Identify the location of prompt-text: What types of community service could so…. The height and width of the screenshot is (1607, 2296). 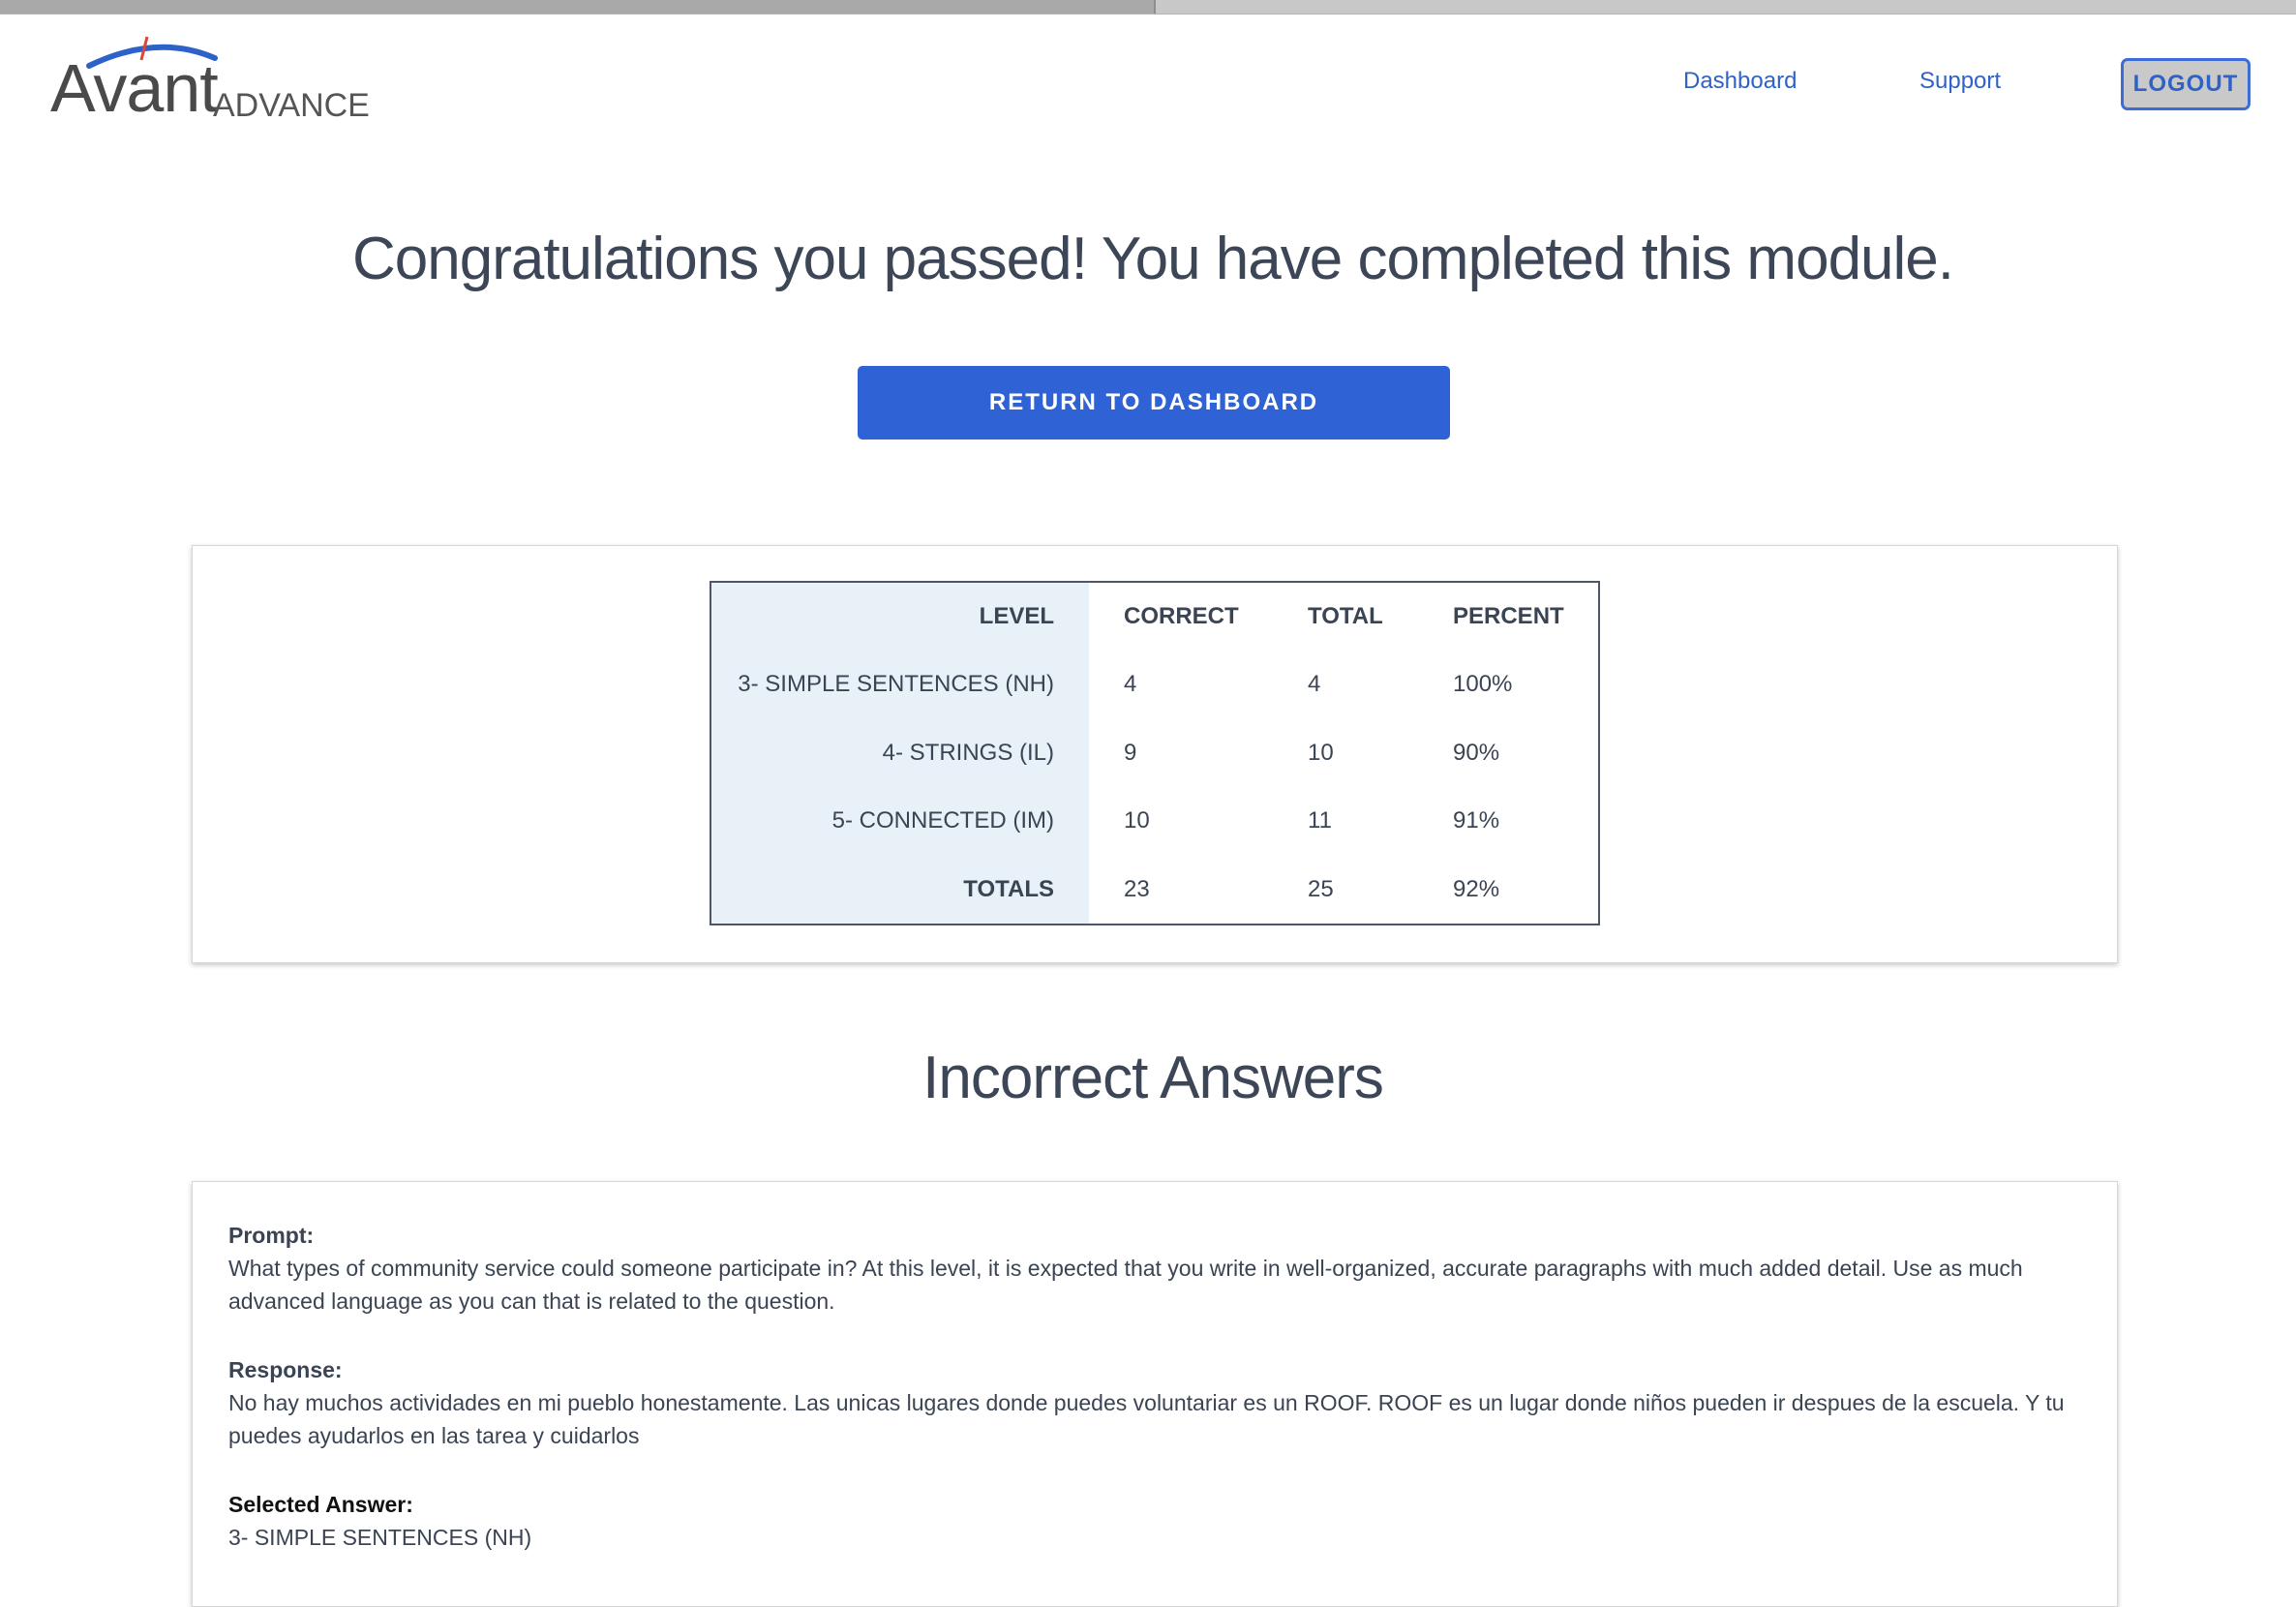
(1125, 1285).